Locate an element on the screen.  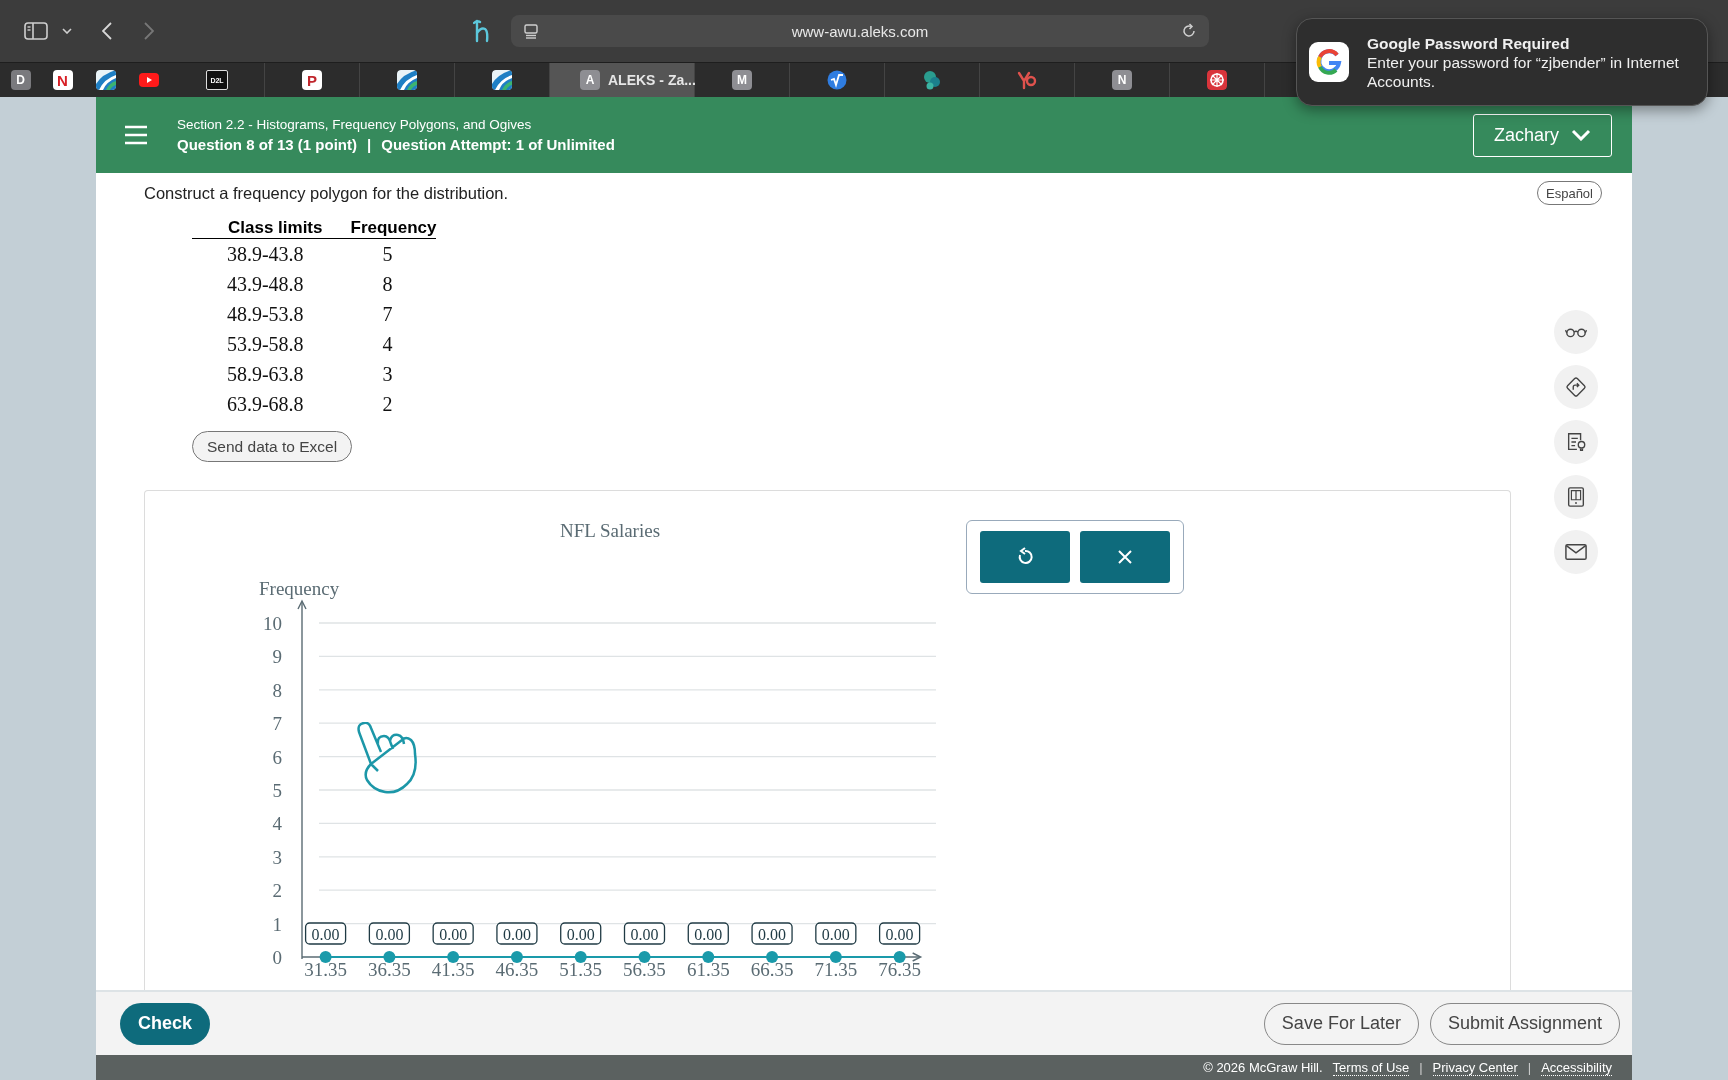
address-bar: www-awu.aleks.com is located at coordinates (860, 31).